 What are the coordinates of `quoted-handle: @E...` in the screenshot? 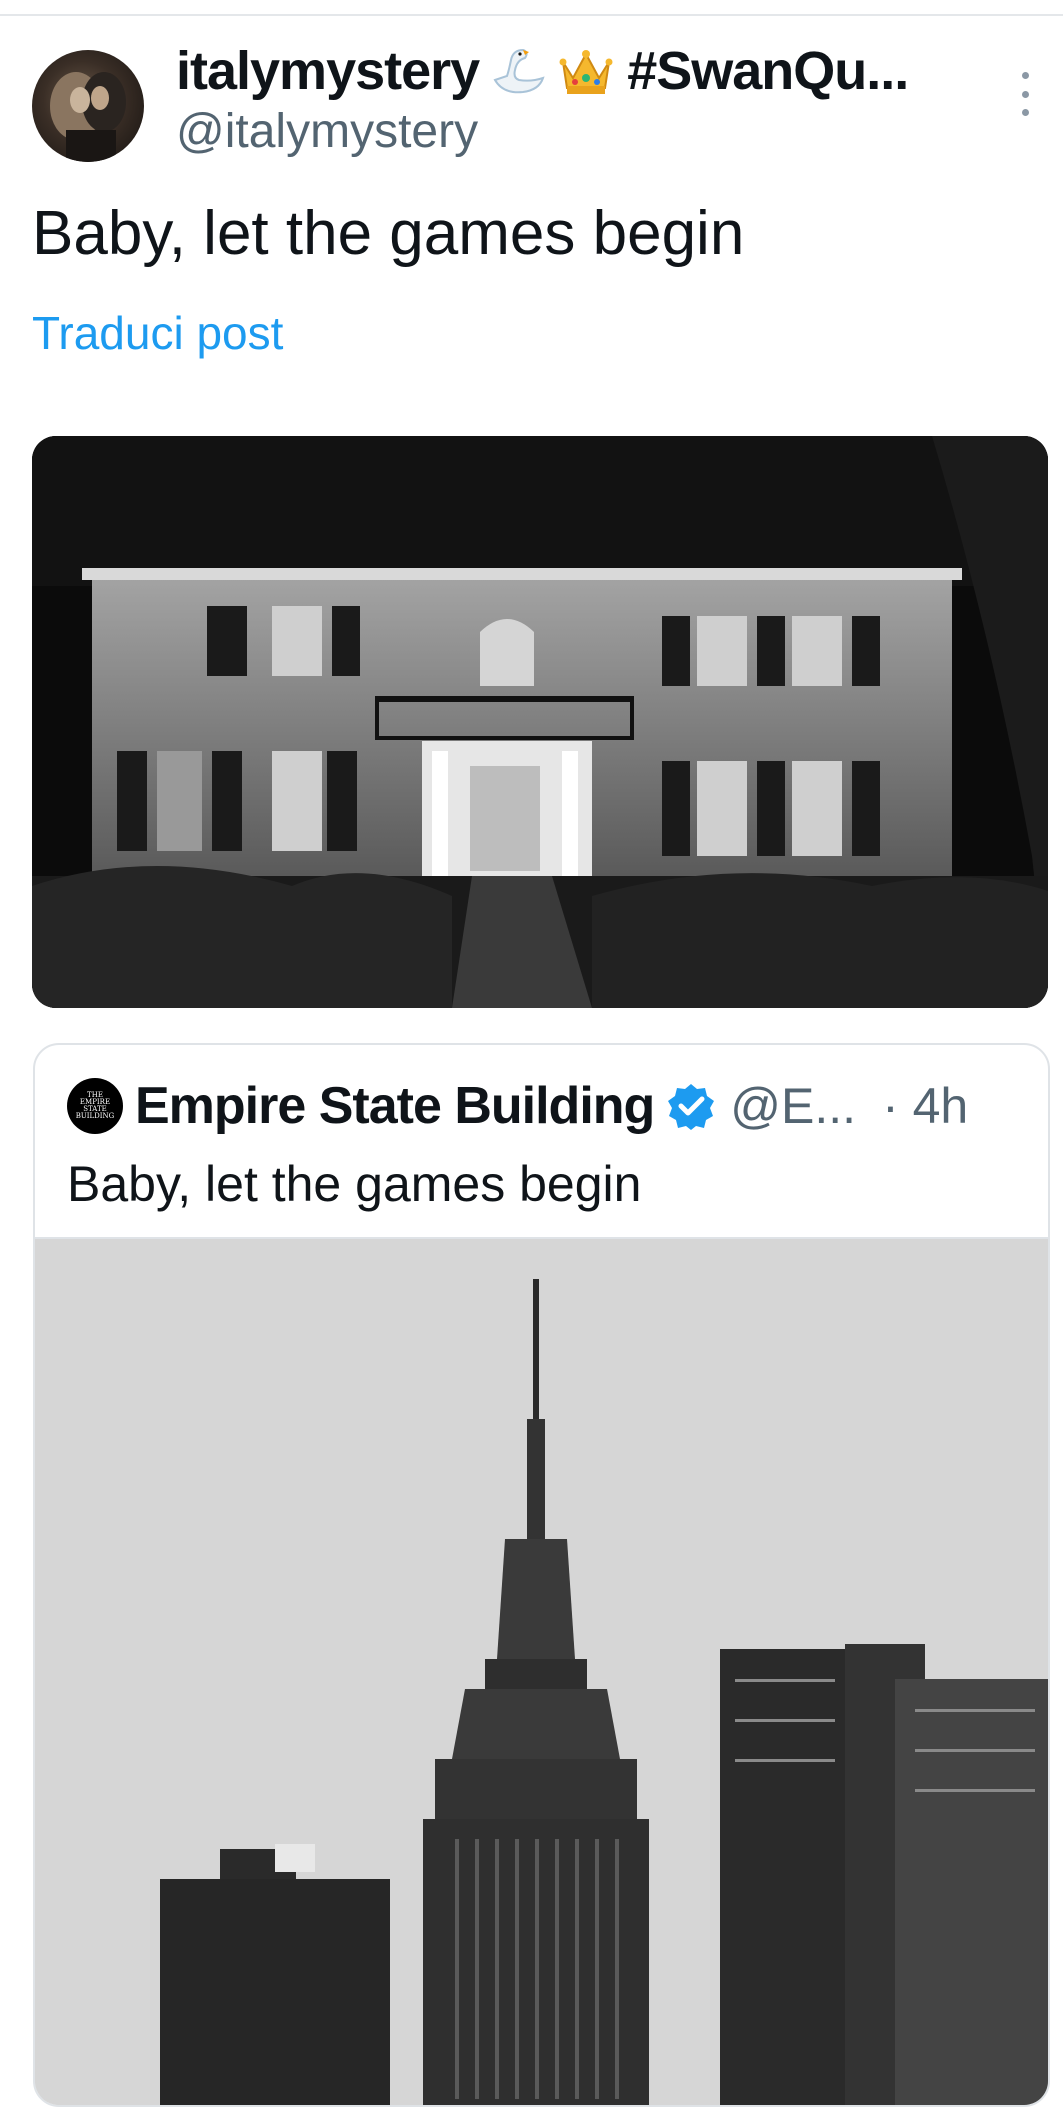 It's located at (793, 1106).